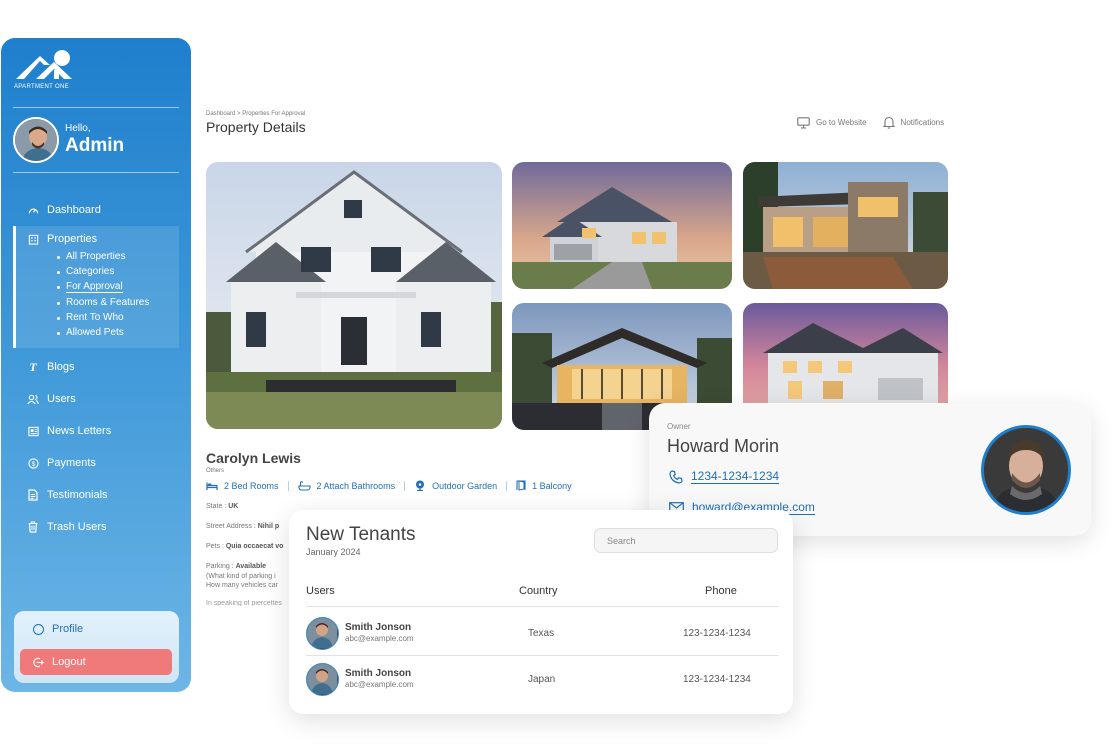 This screenshot has height=746, width=1113. What do you see at coordinates (679, 426) in the screenshot?
I see `owner-label: Owner` at bounding box center [679, 426].